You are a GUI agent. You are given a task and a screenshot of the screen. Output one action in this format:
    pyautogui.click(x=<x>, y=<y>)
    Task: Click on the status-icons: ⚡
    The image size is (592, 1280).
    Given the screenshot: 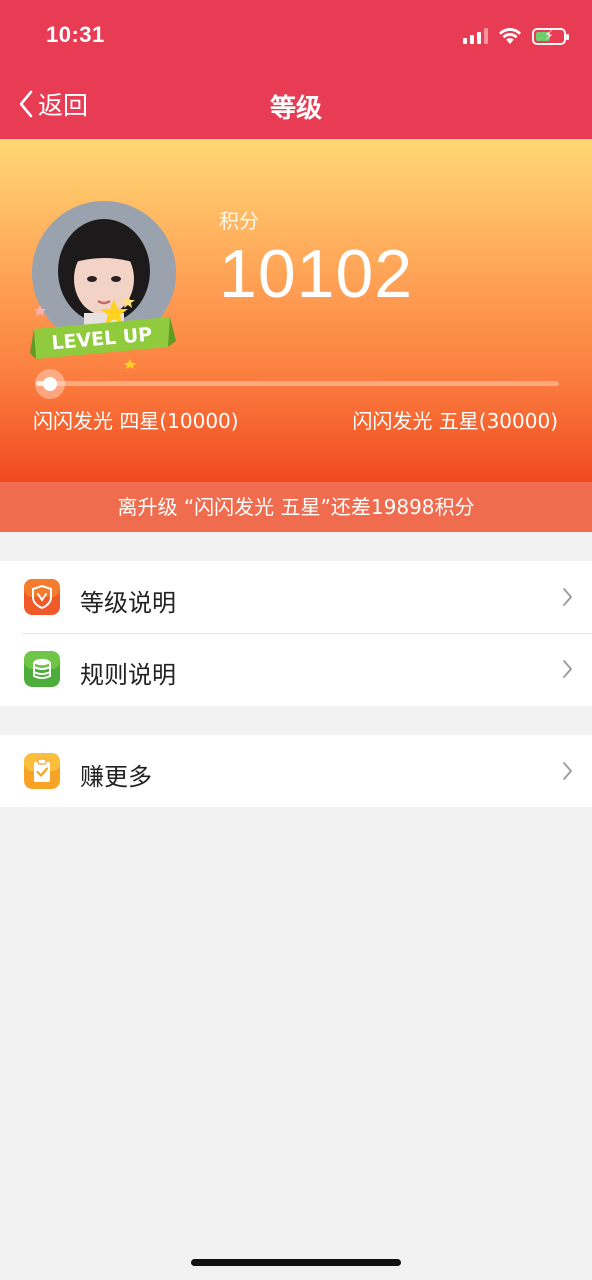 What is the action you would take?
    pyautogui.click(x=516, y=36)
    